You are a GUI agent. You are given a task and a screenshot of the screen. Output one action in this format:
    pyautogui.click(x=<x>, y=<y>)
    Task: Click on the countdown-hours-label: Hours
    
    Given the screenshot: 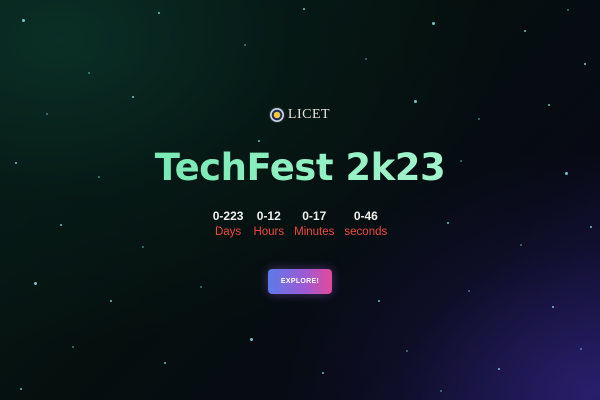 What is the action you would take?
    pyautogui.click(x=269, y=232)
    